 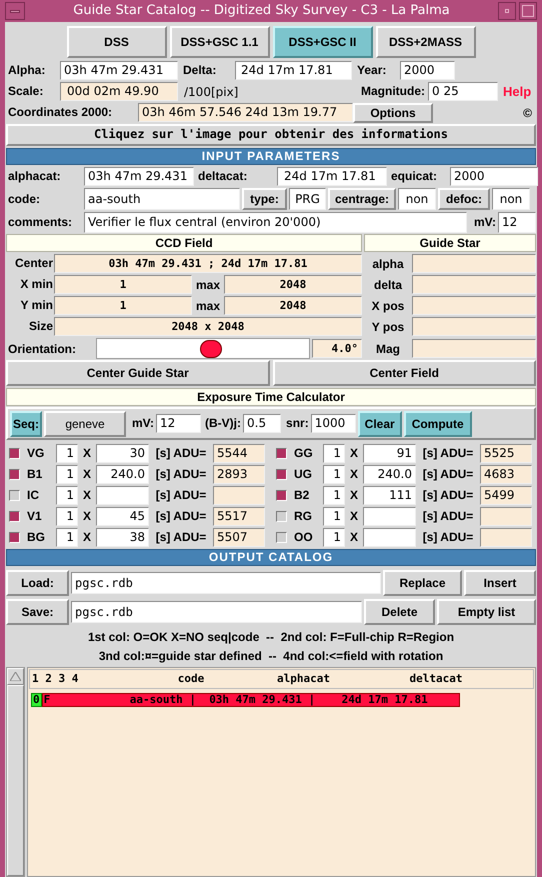 I want to click on insert-button: Insert, so click(x=500, y=583).